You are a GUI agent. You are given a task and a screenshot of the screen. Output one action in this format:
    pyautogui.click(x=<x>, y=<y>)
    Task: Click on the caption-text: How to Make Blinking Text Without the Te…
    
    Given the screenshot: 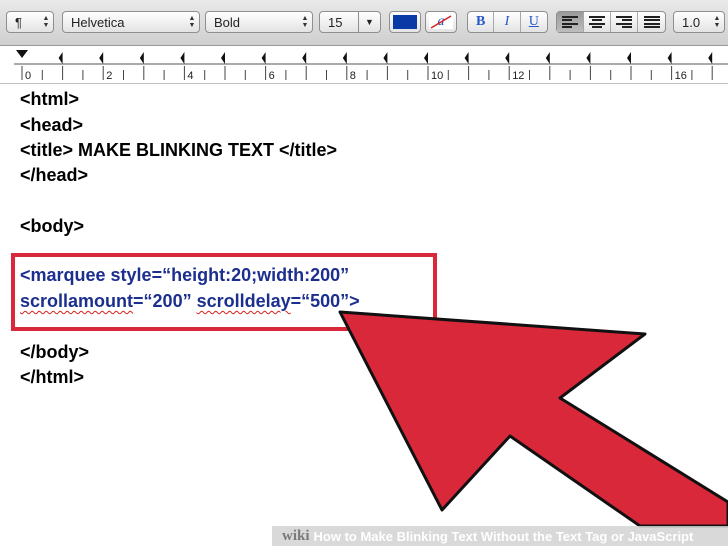 What is the action you would take?
    pyautogui.click(x=503, y=536)
    